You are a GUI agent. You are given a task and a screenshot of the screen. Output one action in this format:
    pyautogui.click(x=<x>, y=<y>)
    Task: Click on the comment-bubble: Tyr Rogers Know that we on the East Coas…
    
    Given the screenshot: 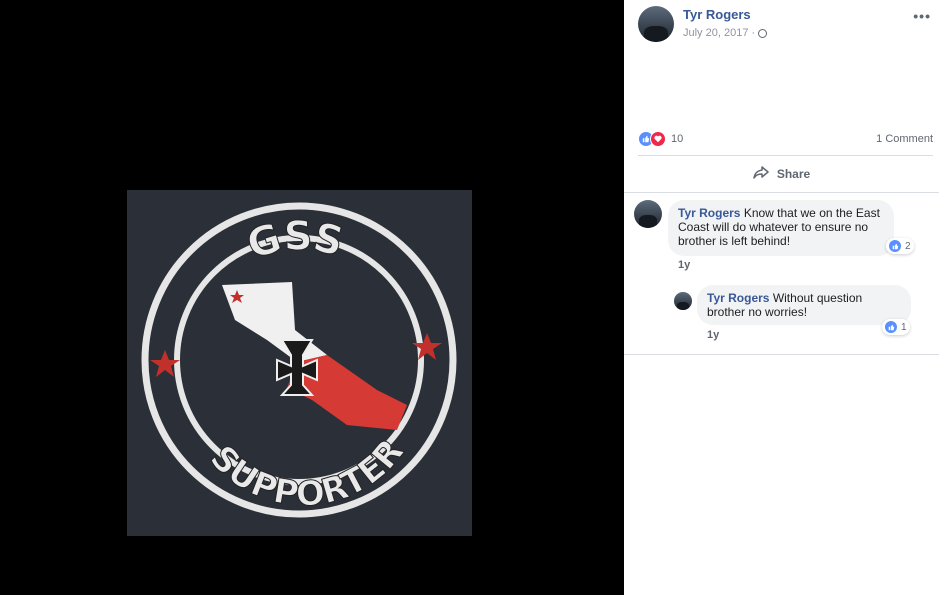 What is the action you would take?
    pyautogui.click(x=781, y=228)
    